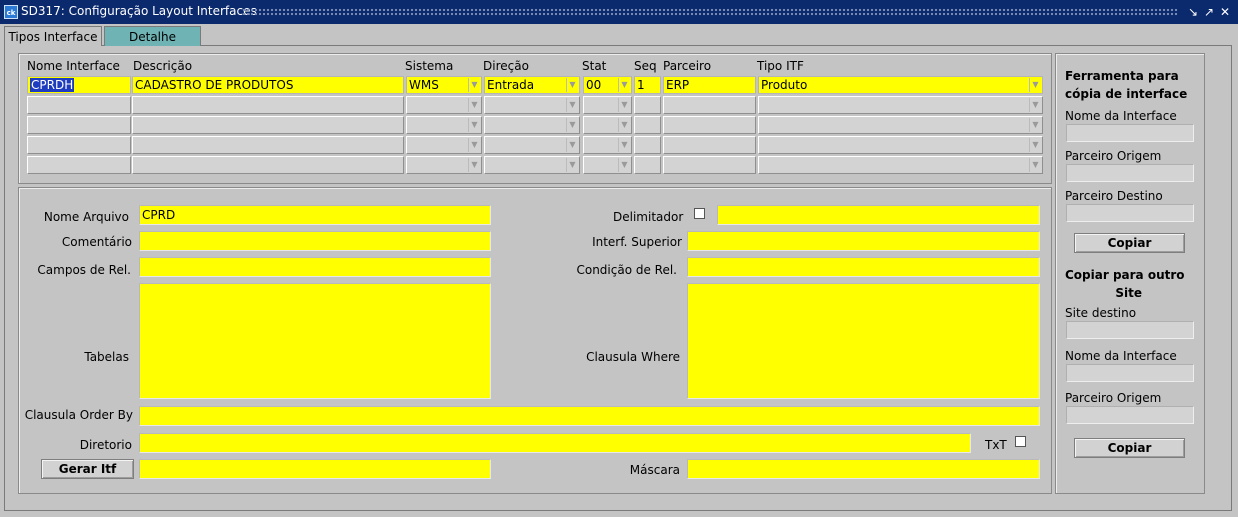 The height and width of the screenshot is (517, 1238). What do you see at coordinates (633, 357) in the screenshot?
I see `clausula-where-label: Clausula Where` at bounding box center [633, 357].